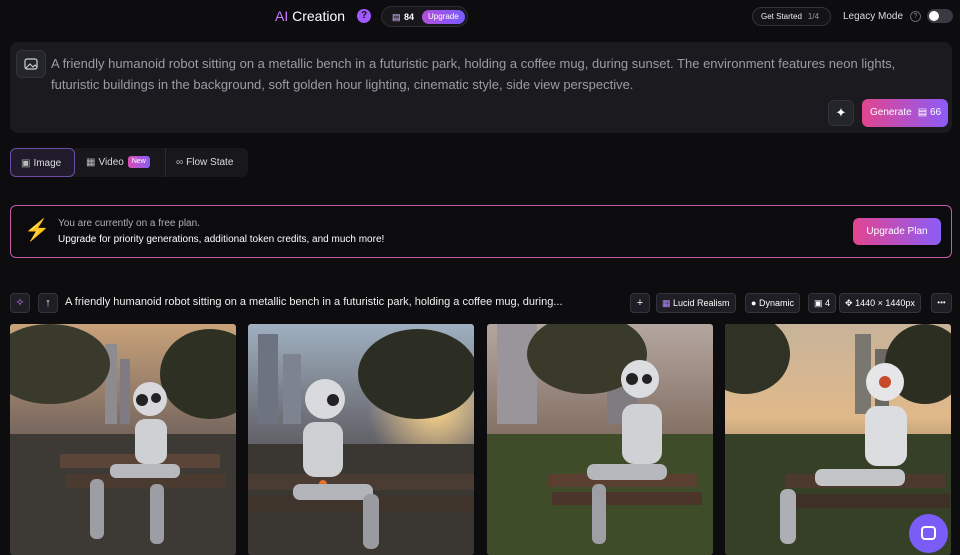 The image size is (960, 555). Describe the element at coordinates (207, 162) in the screenshot. I see `tab-flow-state: ∞ Flow State` at that location.